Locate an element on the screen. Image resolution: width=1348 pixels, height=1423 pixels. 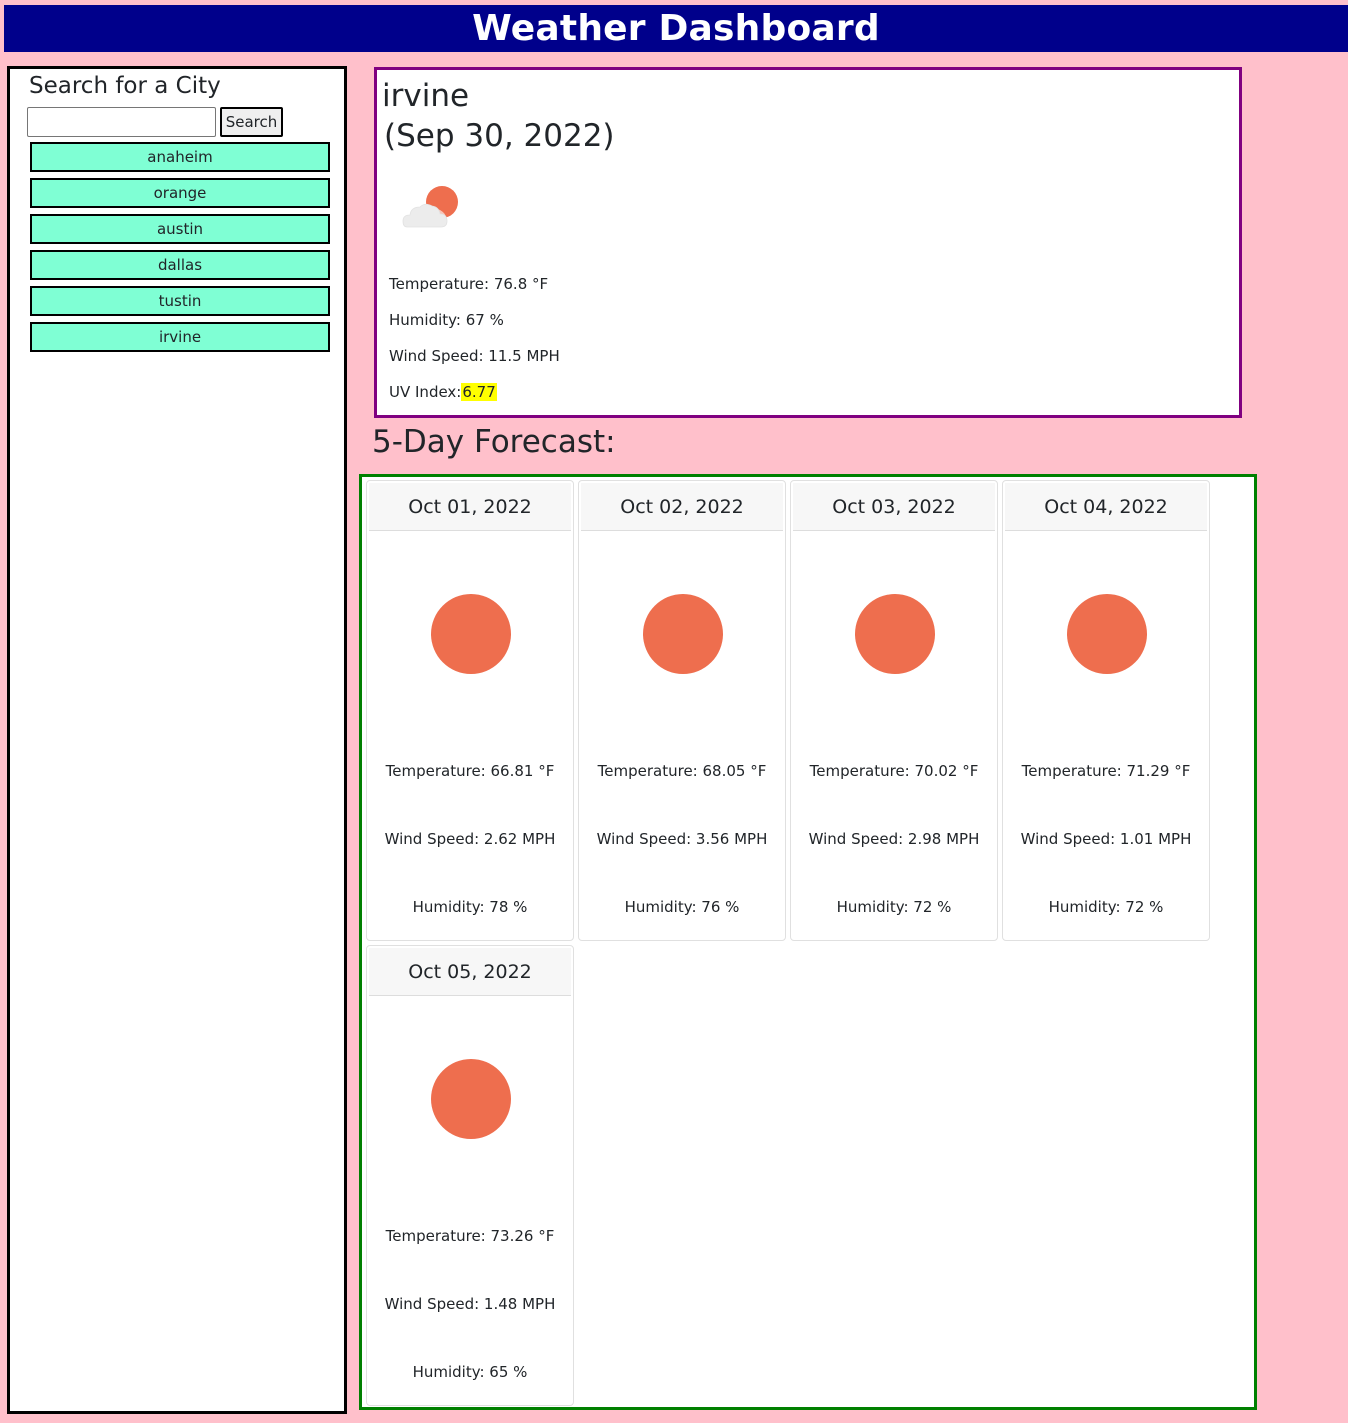
history-button-dallas: dallas is located at coordinates (180, 265).